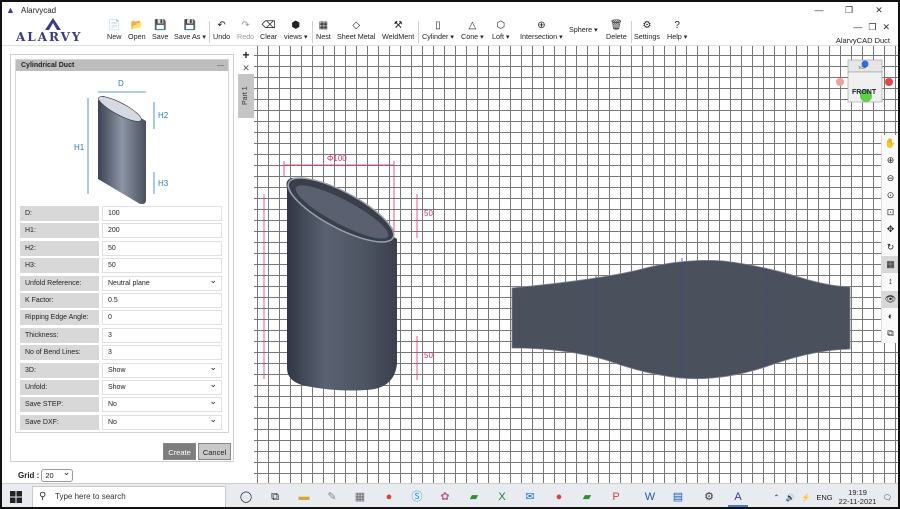 The width and height of the screenshot is (900, 509). I want to click on paint-icon: ✿, so click(445, 497).